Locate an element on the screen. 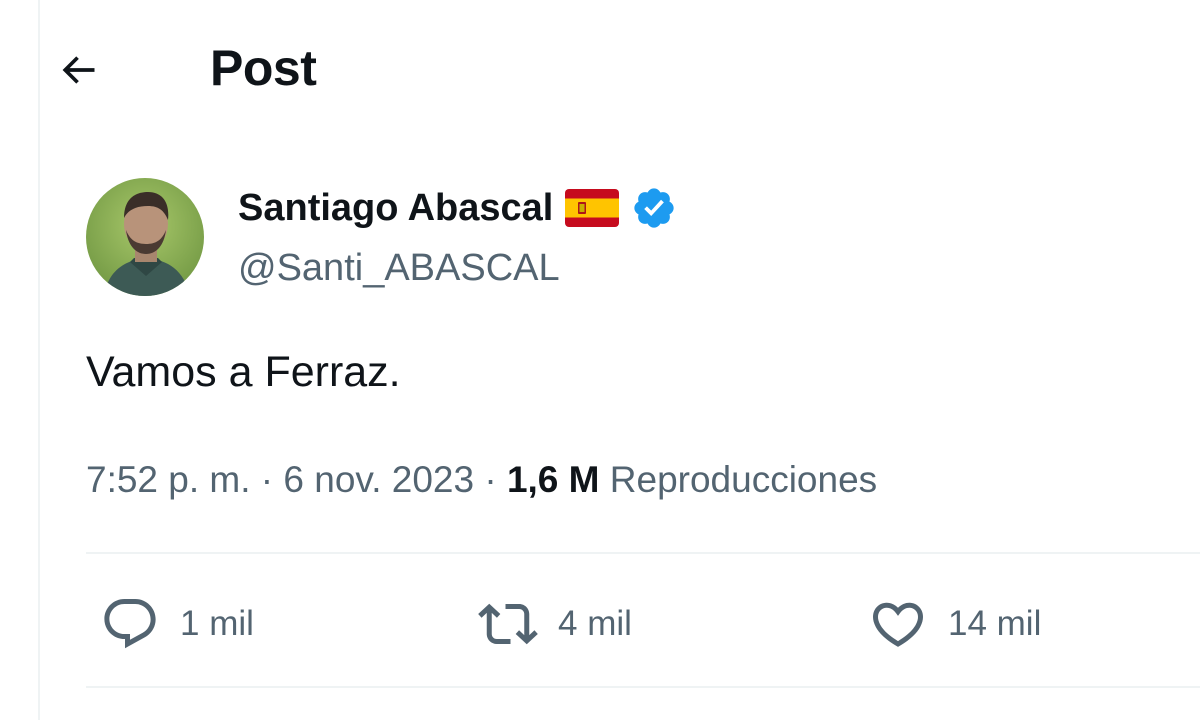 This screenshot has height=720, width=1200. author-name-row: Santiago Abascal is located at coordinates (457, 208).